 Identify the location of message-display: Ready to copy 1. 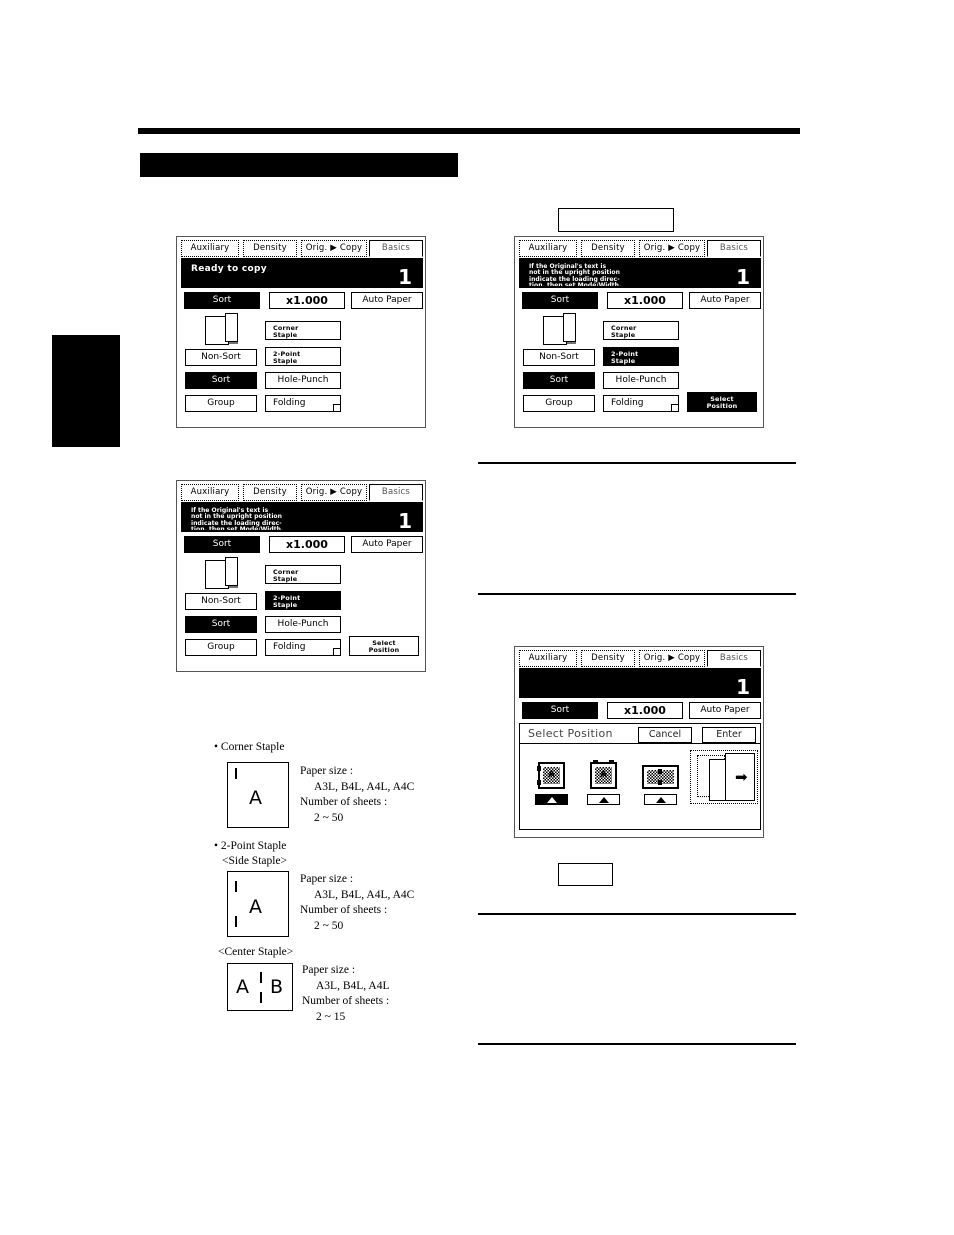
(302, 273).